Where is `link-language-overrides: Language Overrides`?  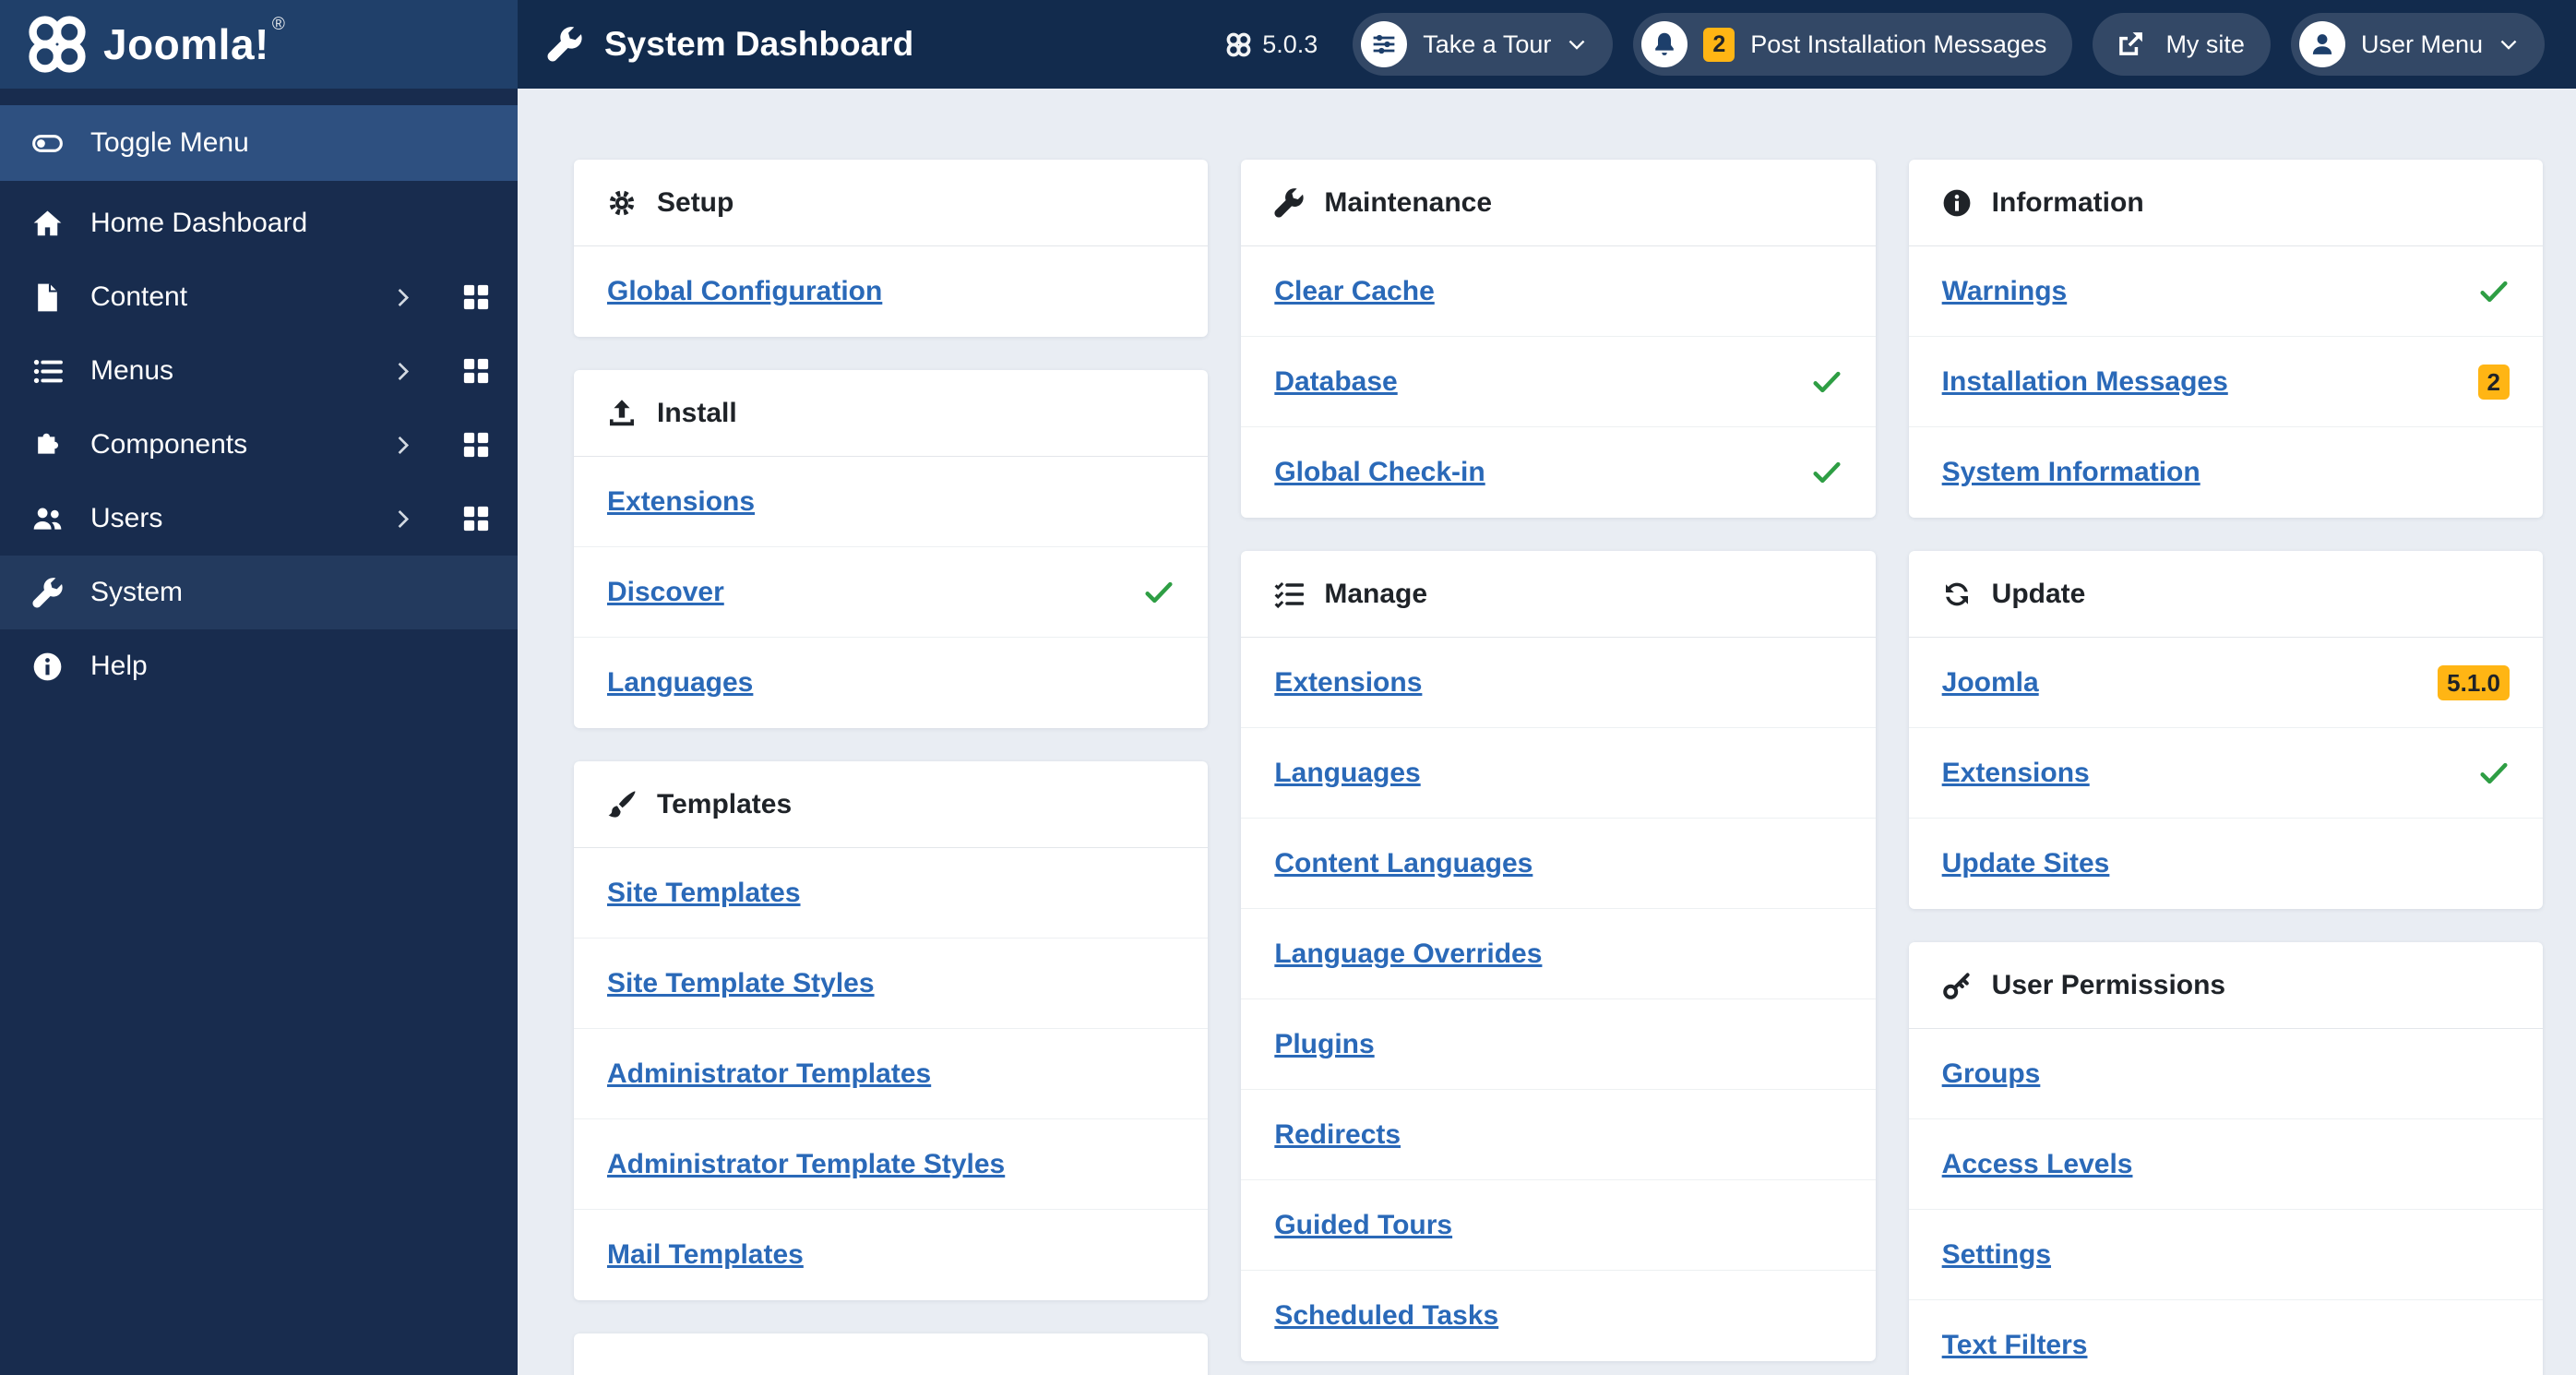 link-language-overrides: Language Overrides is located at coordinates (1408, 955).